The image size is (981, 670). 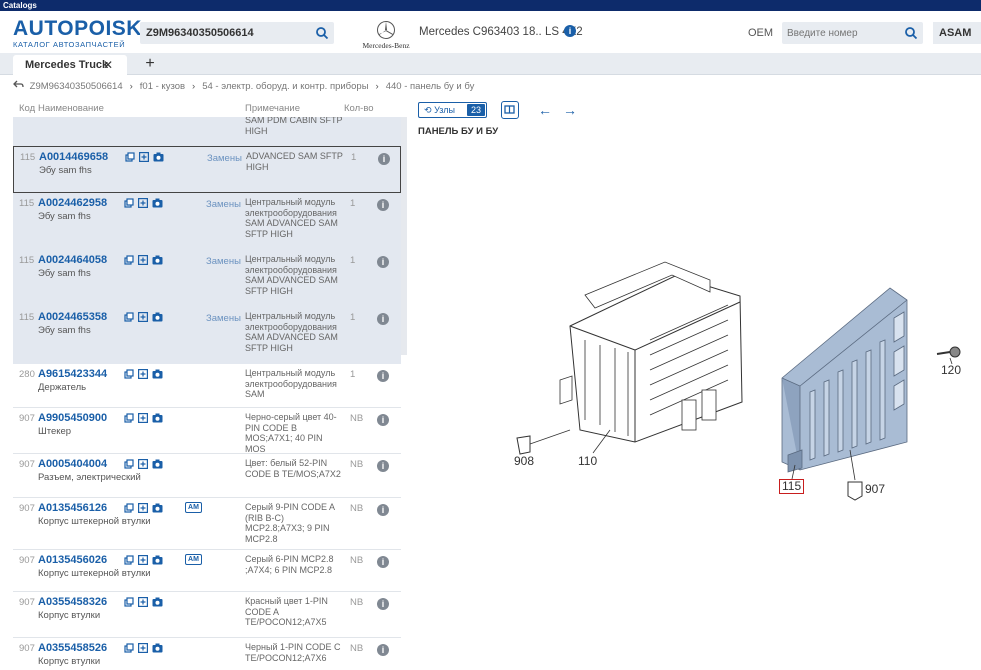 What do you see at coordinates (108, 65) in the screenshot?
I see `close-icon: ✕` at bounding box center [108, 65].